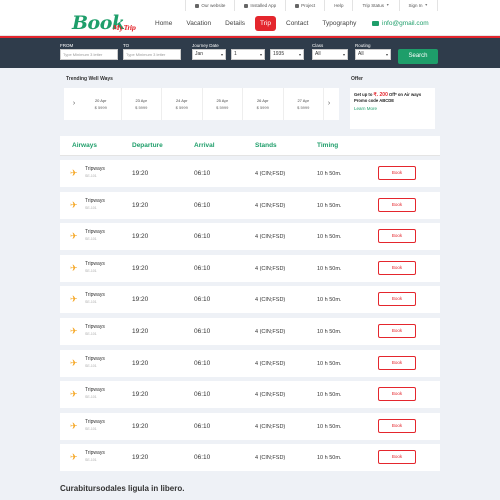  What do you see at coordinates (375, 23) in the screenshot?
I see `envelope-icon` at bounding box center [375, 23].